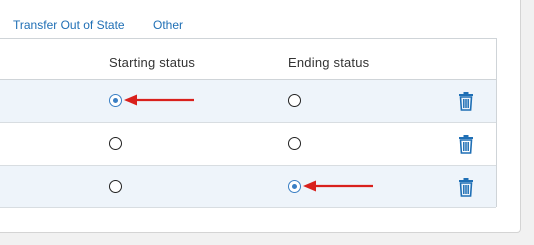  Describe the element at coordinates (69, 25) in the screenshot. I see `tab-transfer-out-of-state: Transfer Out of State` at that location.